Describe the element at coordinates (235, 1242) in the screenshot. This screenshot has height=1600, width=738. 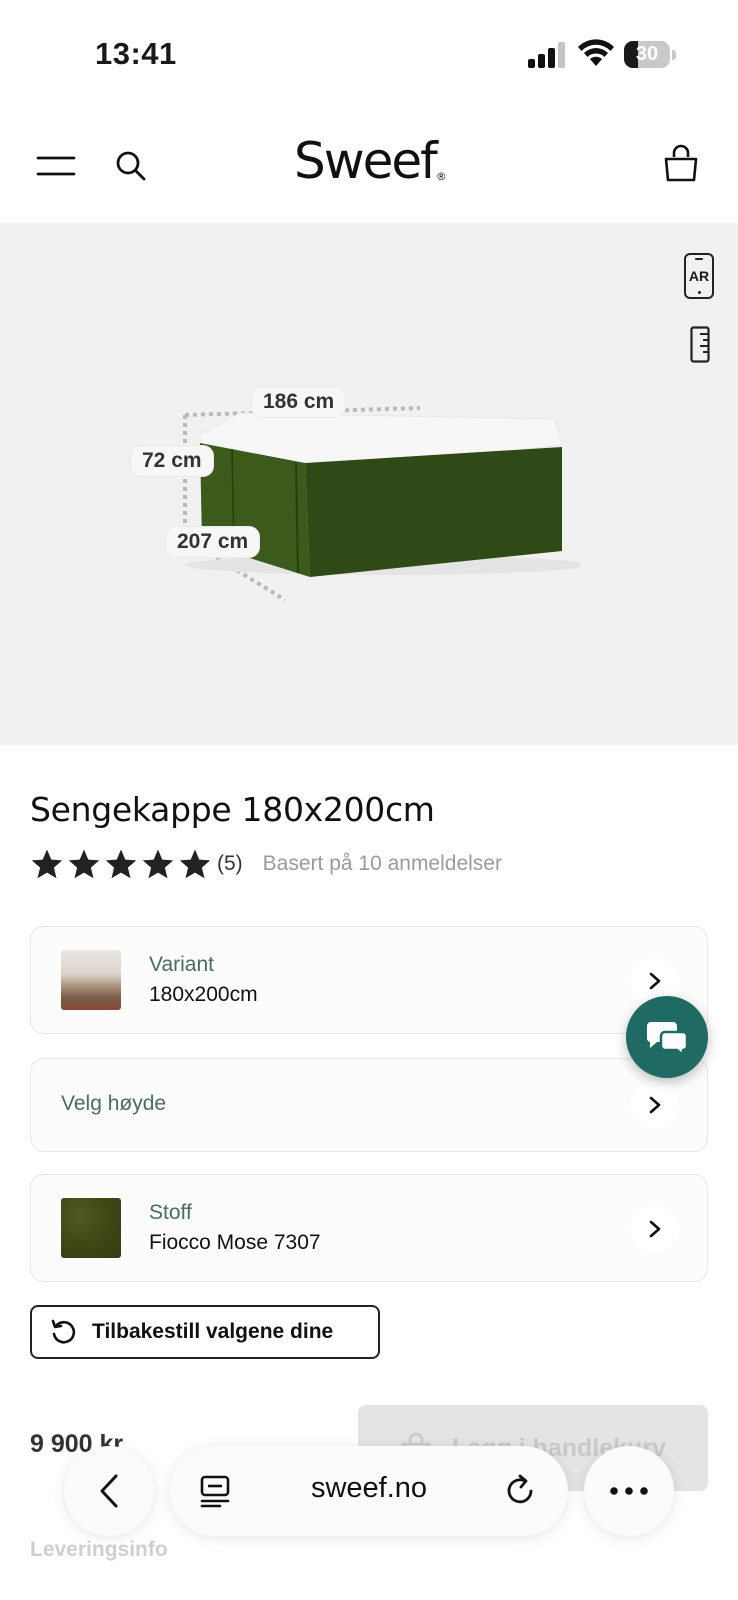
I see `fabric-value: Fiocco Mose 7307` at that location.